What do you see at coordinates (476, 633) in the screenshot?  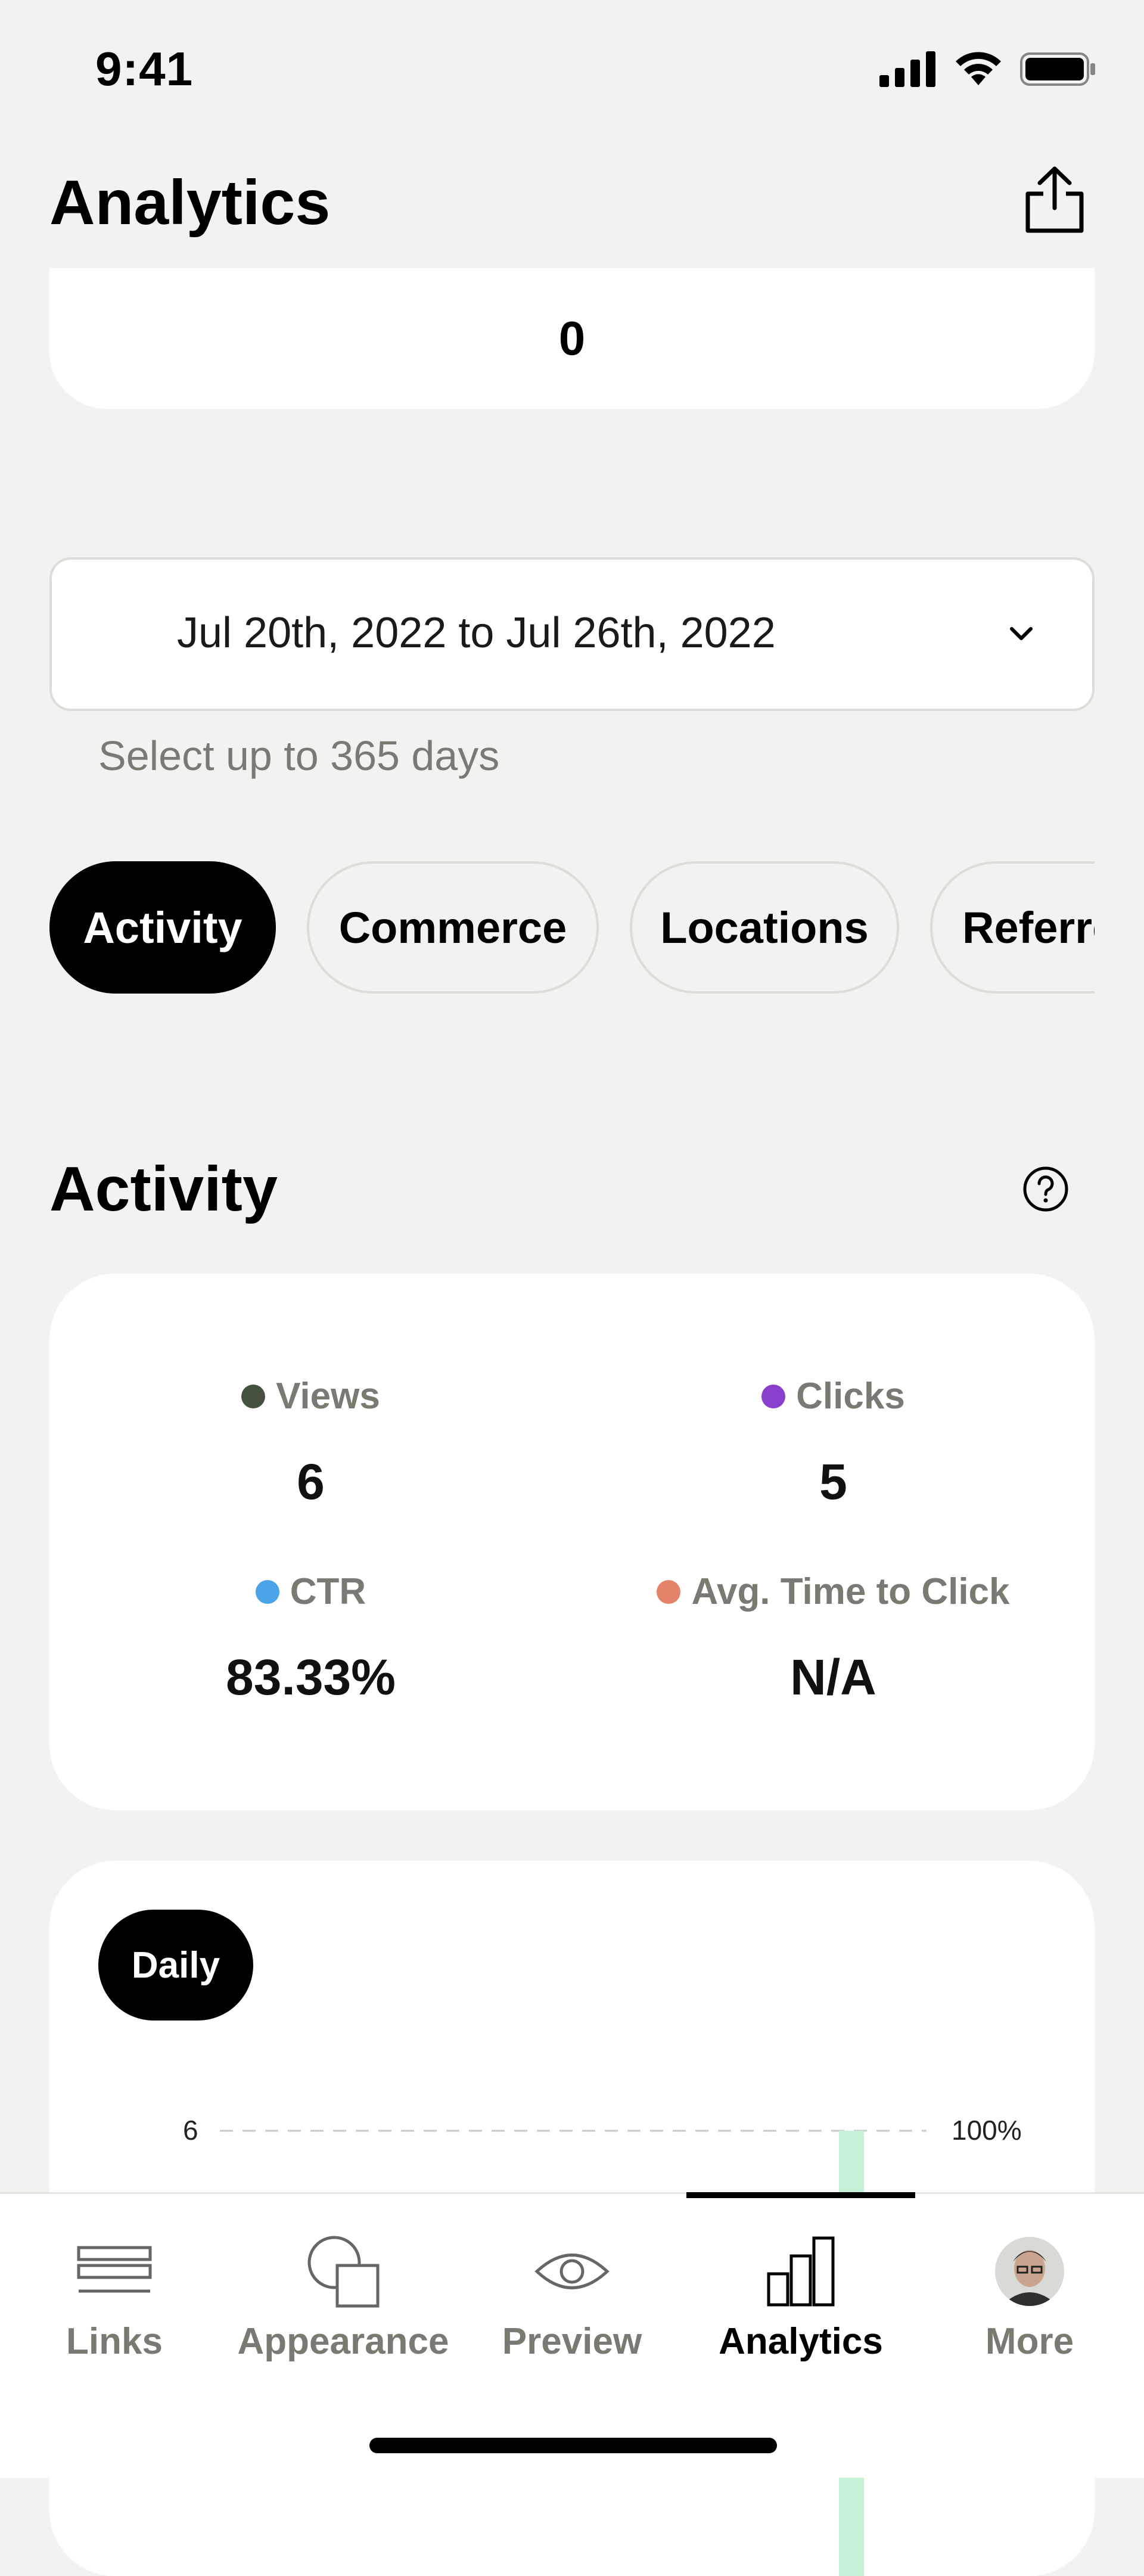 I see `date-range-value: Jul 20th, 2022 to Jul 26th, 2022` at bounding box center [476, 633].